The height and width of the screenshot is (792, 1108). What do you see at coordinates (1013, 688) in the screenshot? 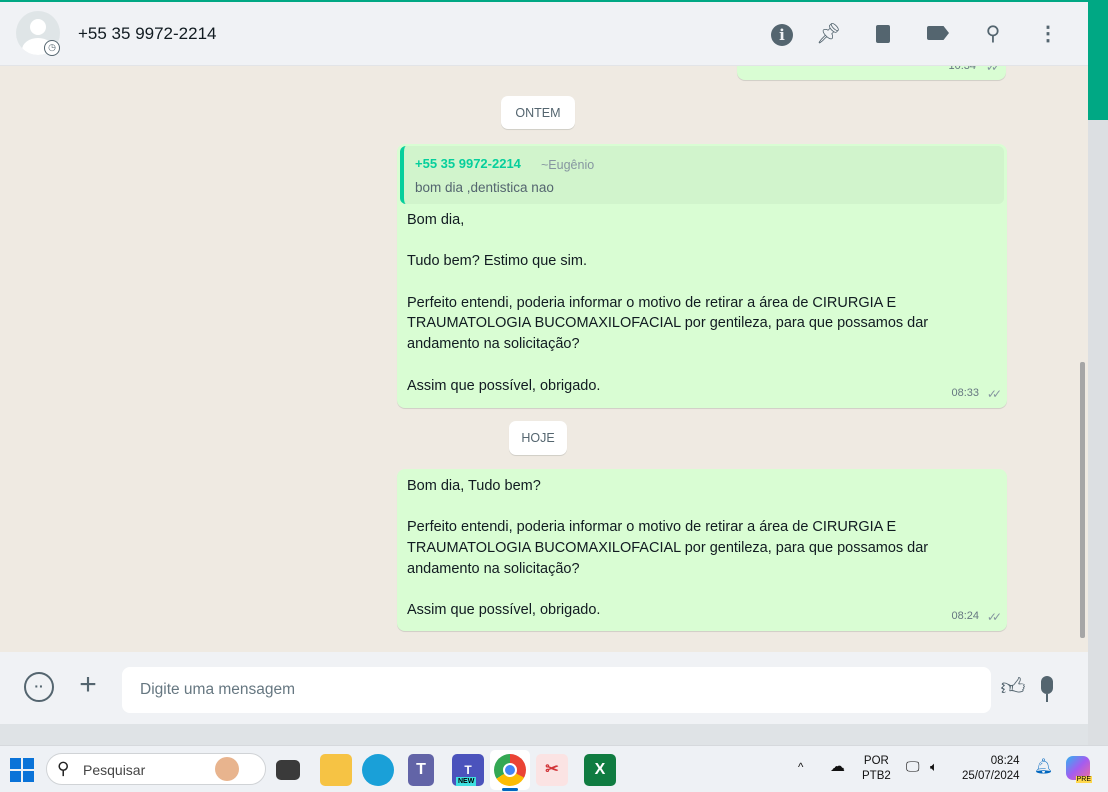
I see `thumbs-up-icon: 👍︎` at bounding box center [1013, 688].